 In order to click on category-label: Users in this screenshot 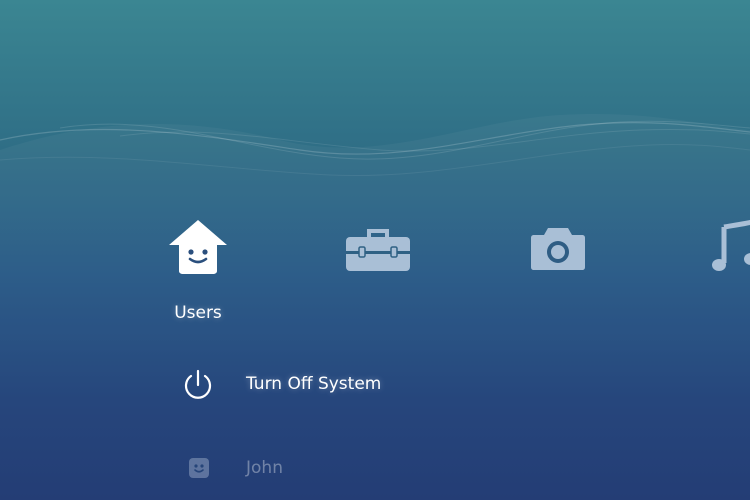, I will do `click(198, 313)`.